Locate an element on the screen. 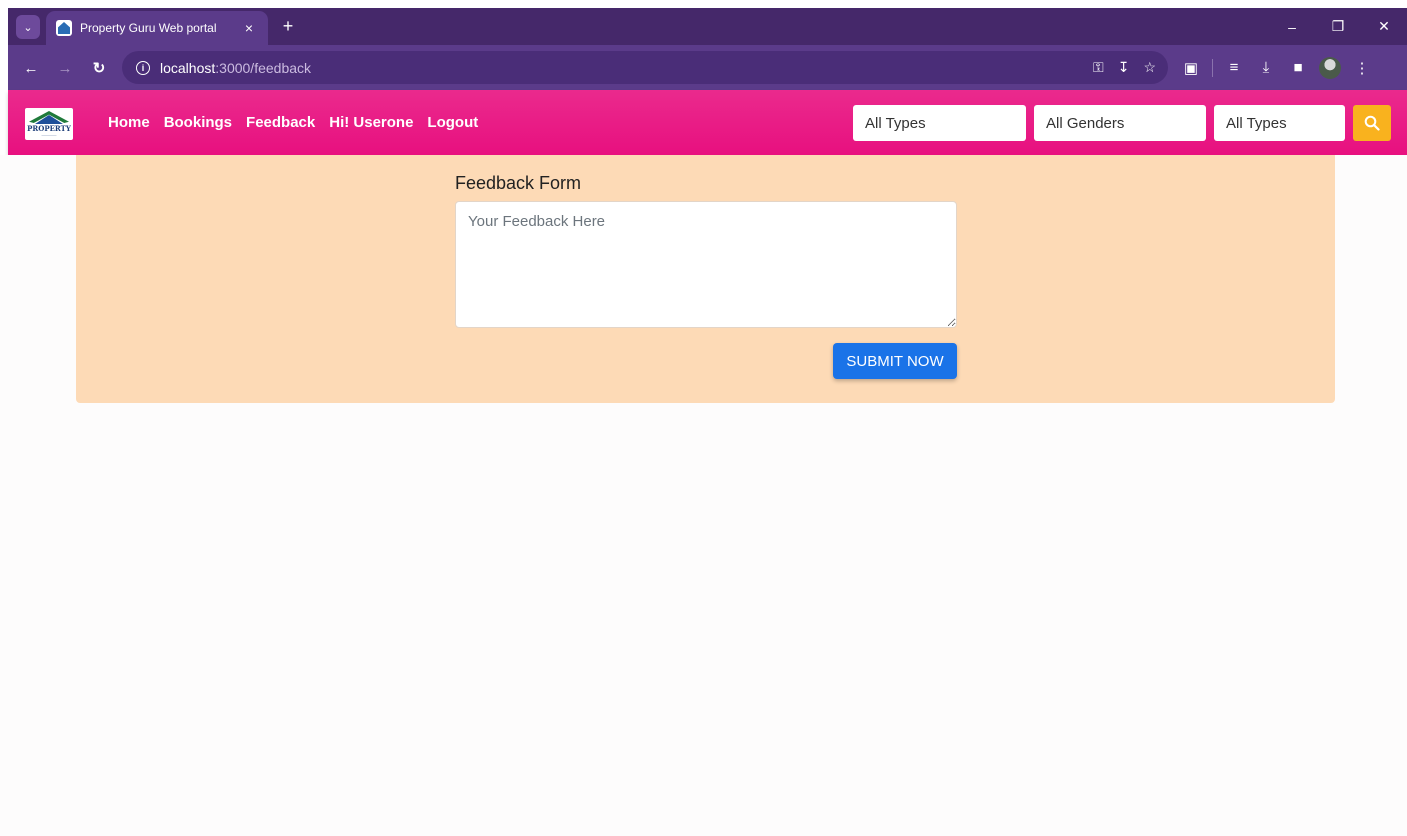 This screenshot has width=1407, height=836. submit-button: SUBMIT NOW is located at coordinates (895, 361).